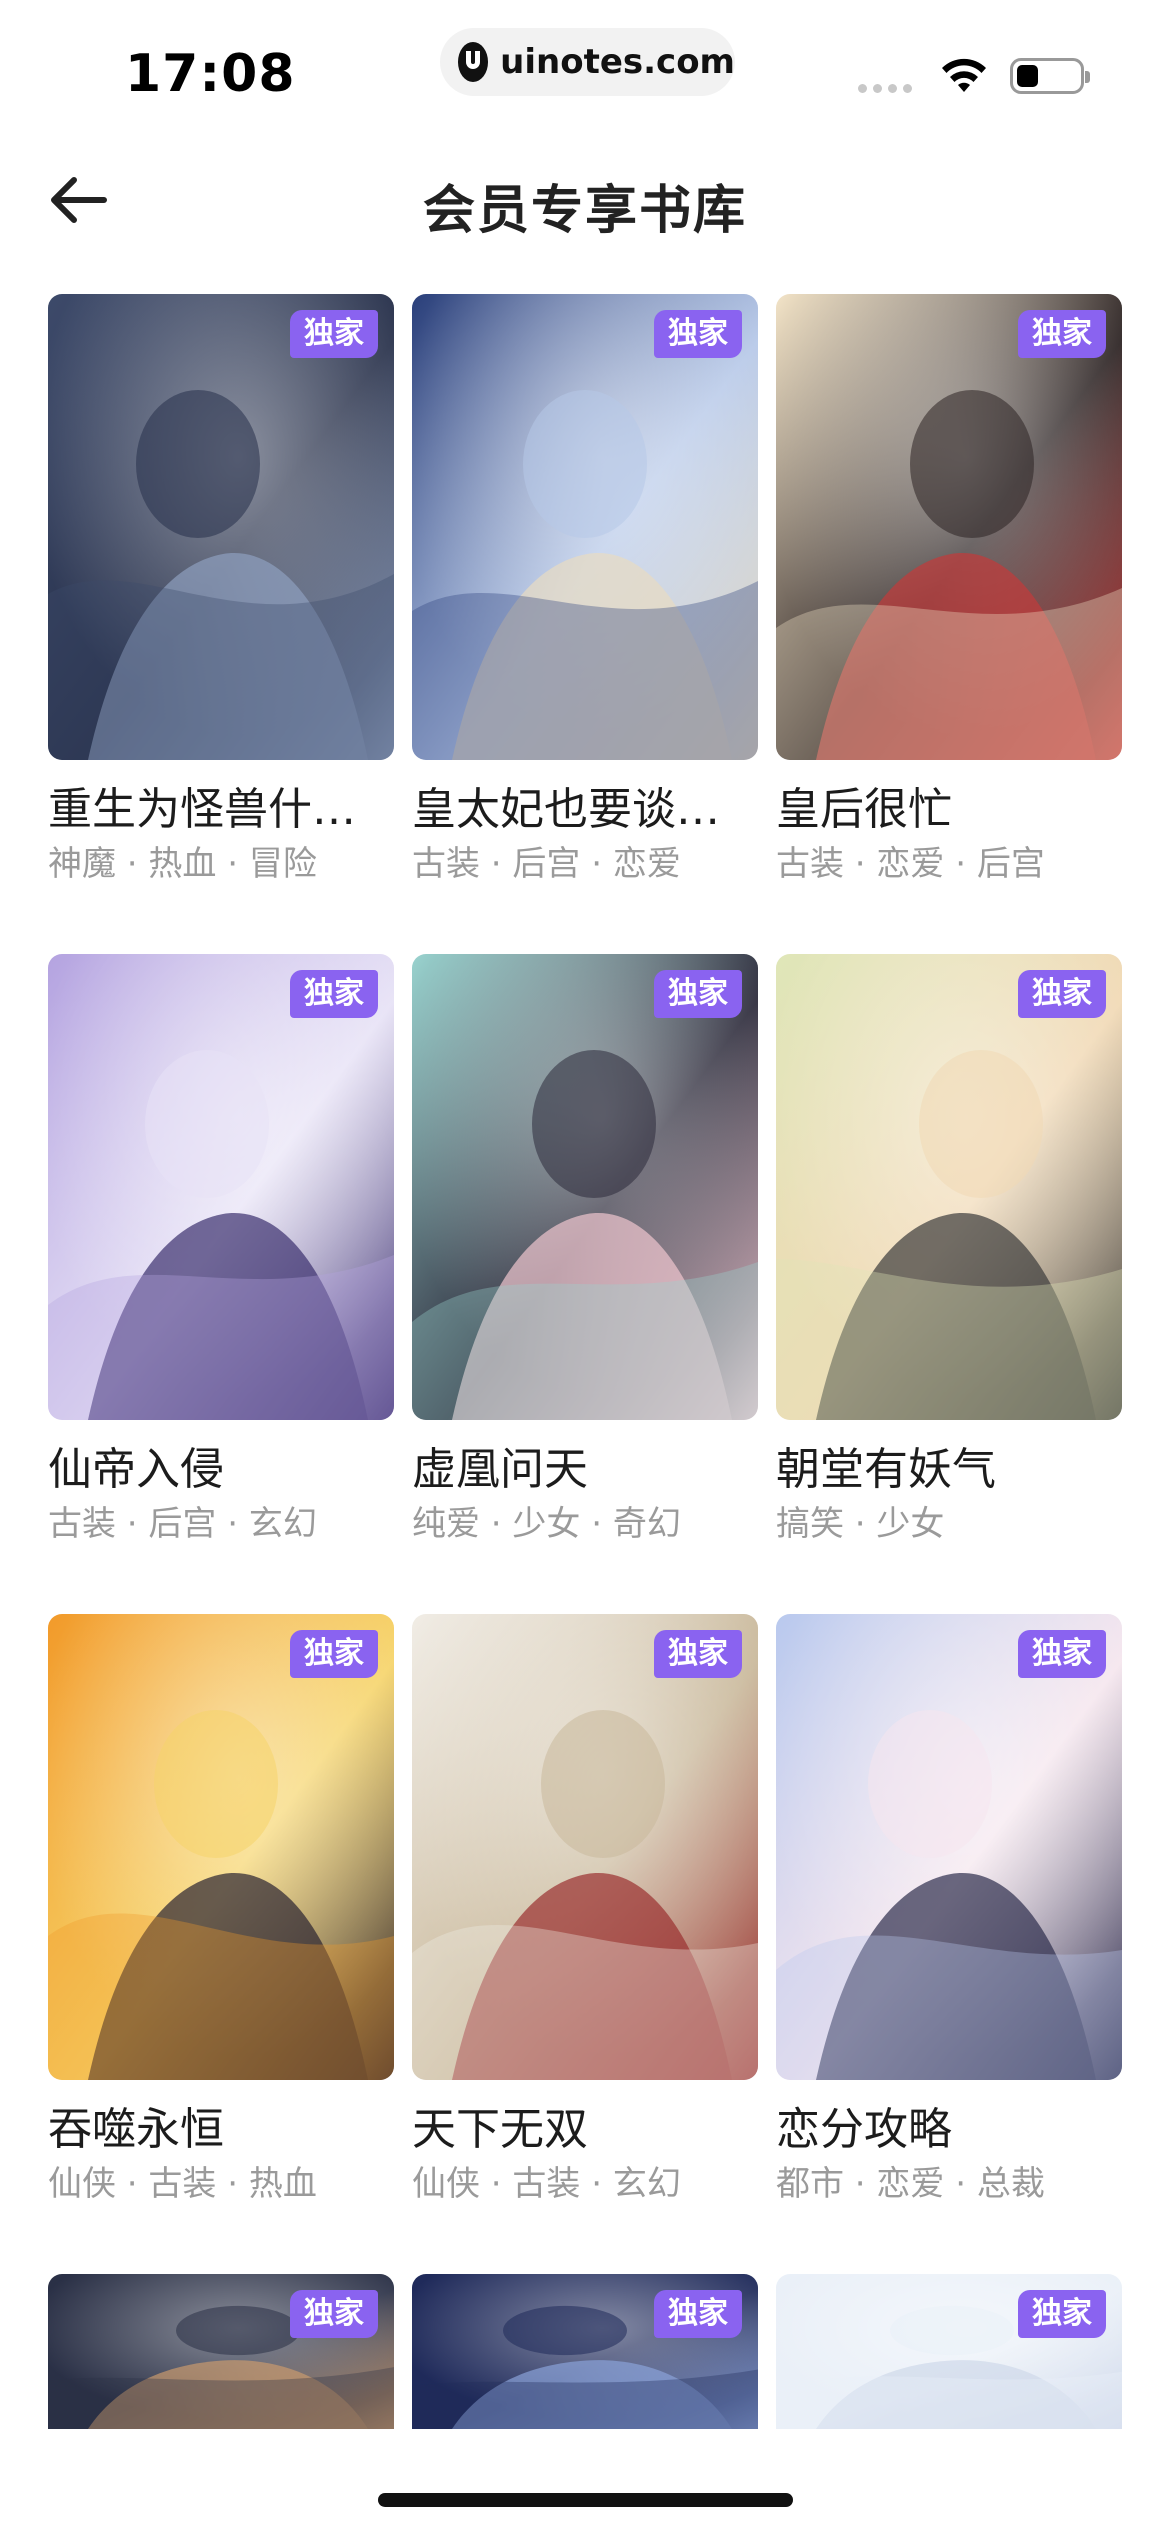 The height and width of the screenshot is (2532, 1170). I want to click on book-card: 独家 皇太妃也要谈… 古装 · 后宫 · 恋爱, so click(585, 624).